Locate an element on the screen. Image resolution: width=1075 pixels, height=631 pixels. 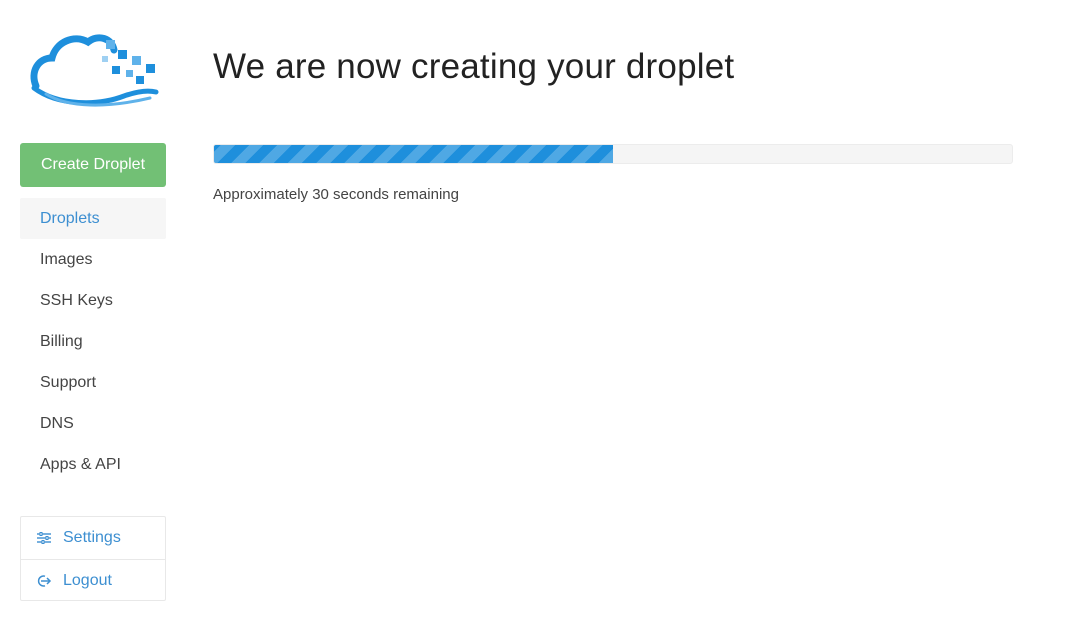
sidebar-item-images: Images is located at coordinates (93, 259).